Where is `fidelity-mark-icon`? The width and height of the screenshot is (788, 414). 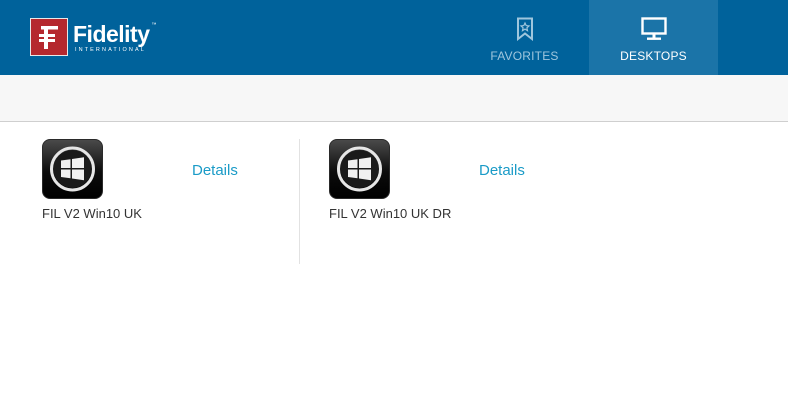
fidelity-mark-icon is located at coordinates (49, 37).